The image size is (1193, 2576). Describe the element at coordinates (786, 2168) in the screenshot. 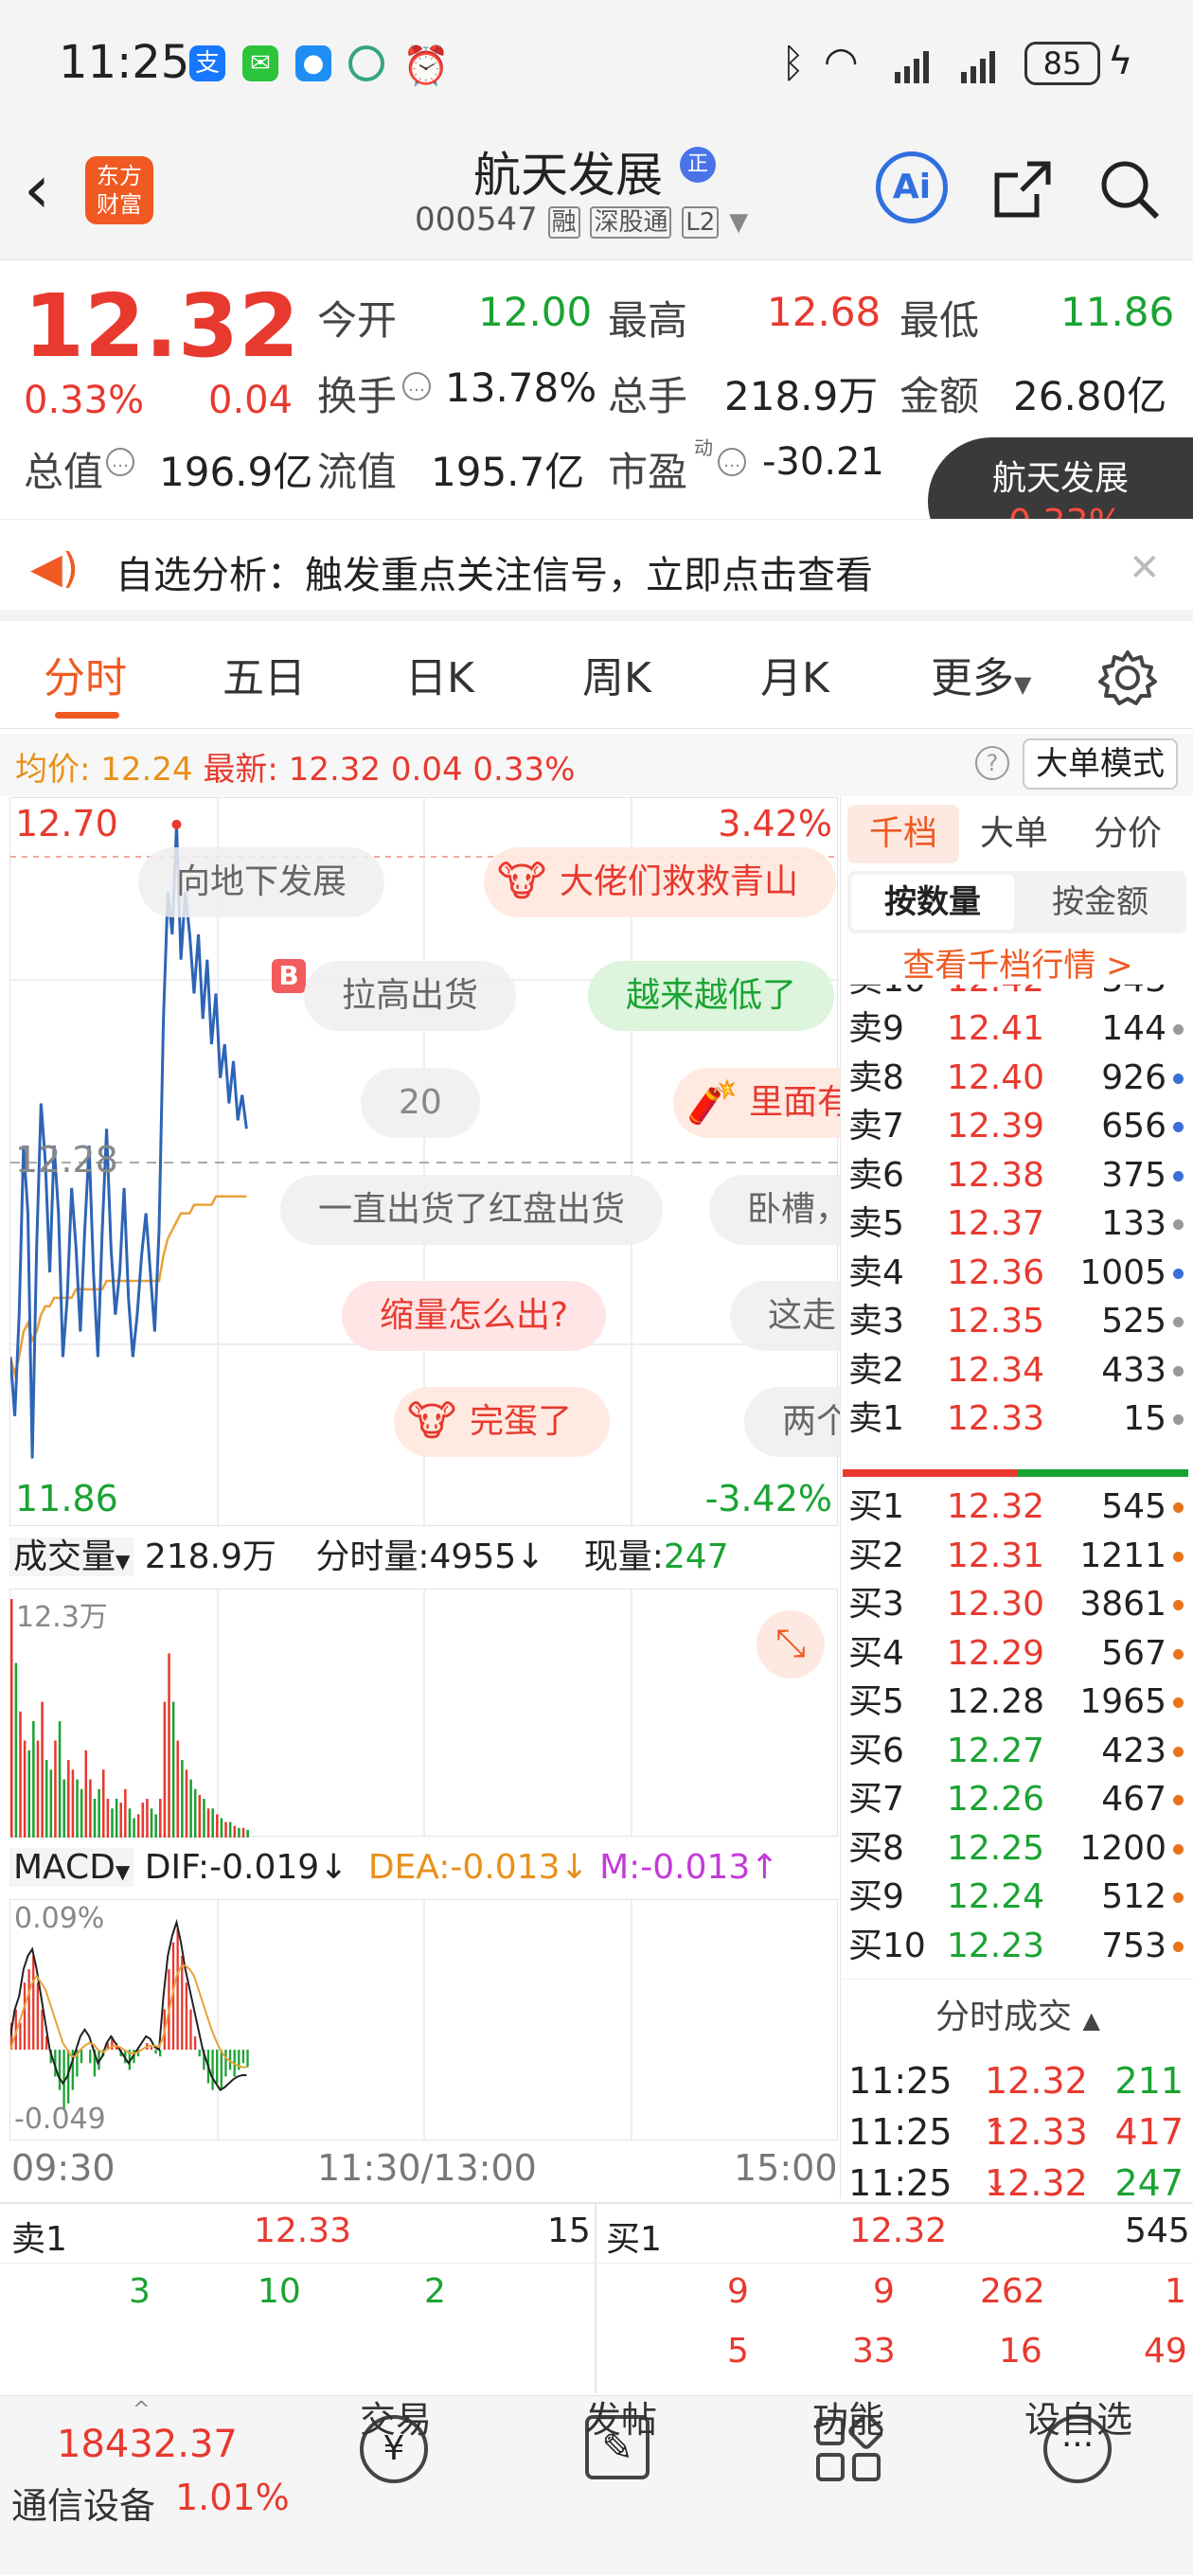

I see `time-close: 15:00` at that location.